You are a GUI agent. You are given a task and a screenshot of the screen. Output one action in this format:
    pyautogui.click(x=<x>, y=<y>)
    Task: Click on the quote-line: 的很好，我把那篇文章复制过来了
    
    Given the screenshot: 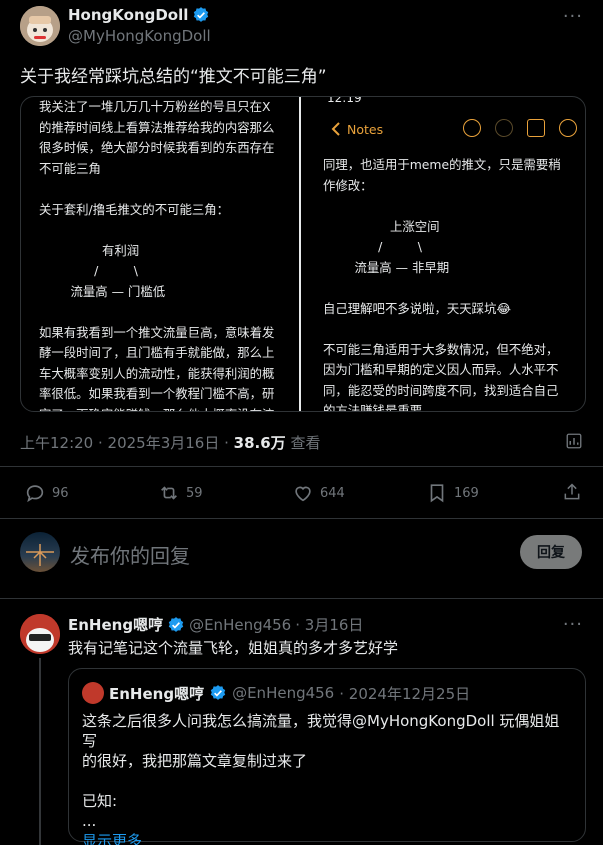 What is the action you would take?
    pyautogui.click(x=195, y=761)
    